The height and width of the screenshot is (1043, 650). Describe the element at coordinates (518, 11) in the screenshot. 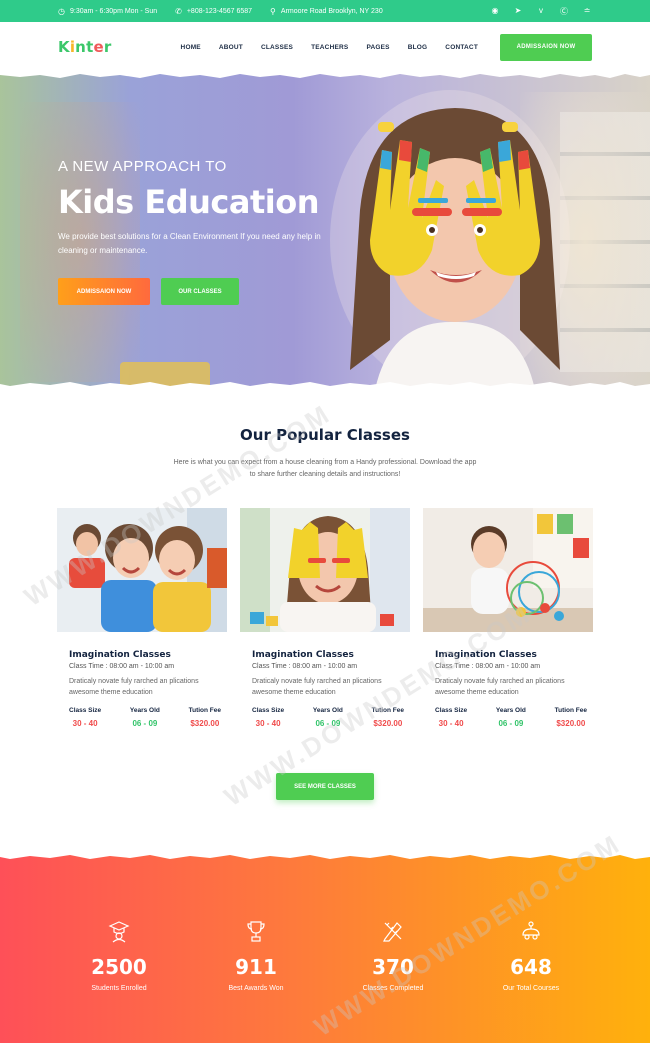

I see `twitter-icon: ➤` at that location.